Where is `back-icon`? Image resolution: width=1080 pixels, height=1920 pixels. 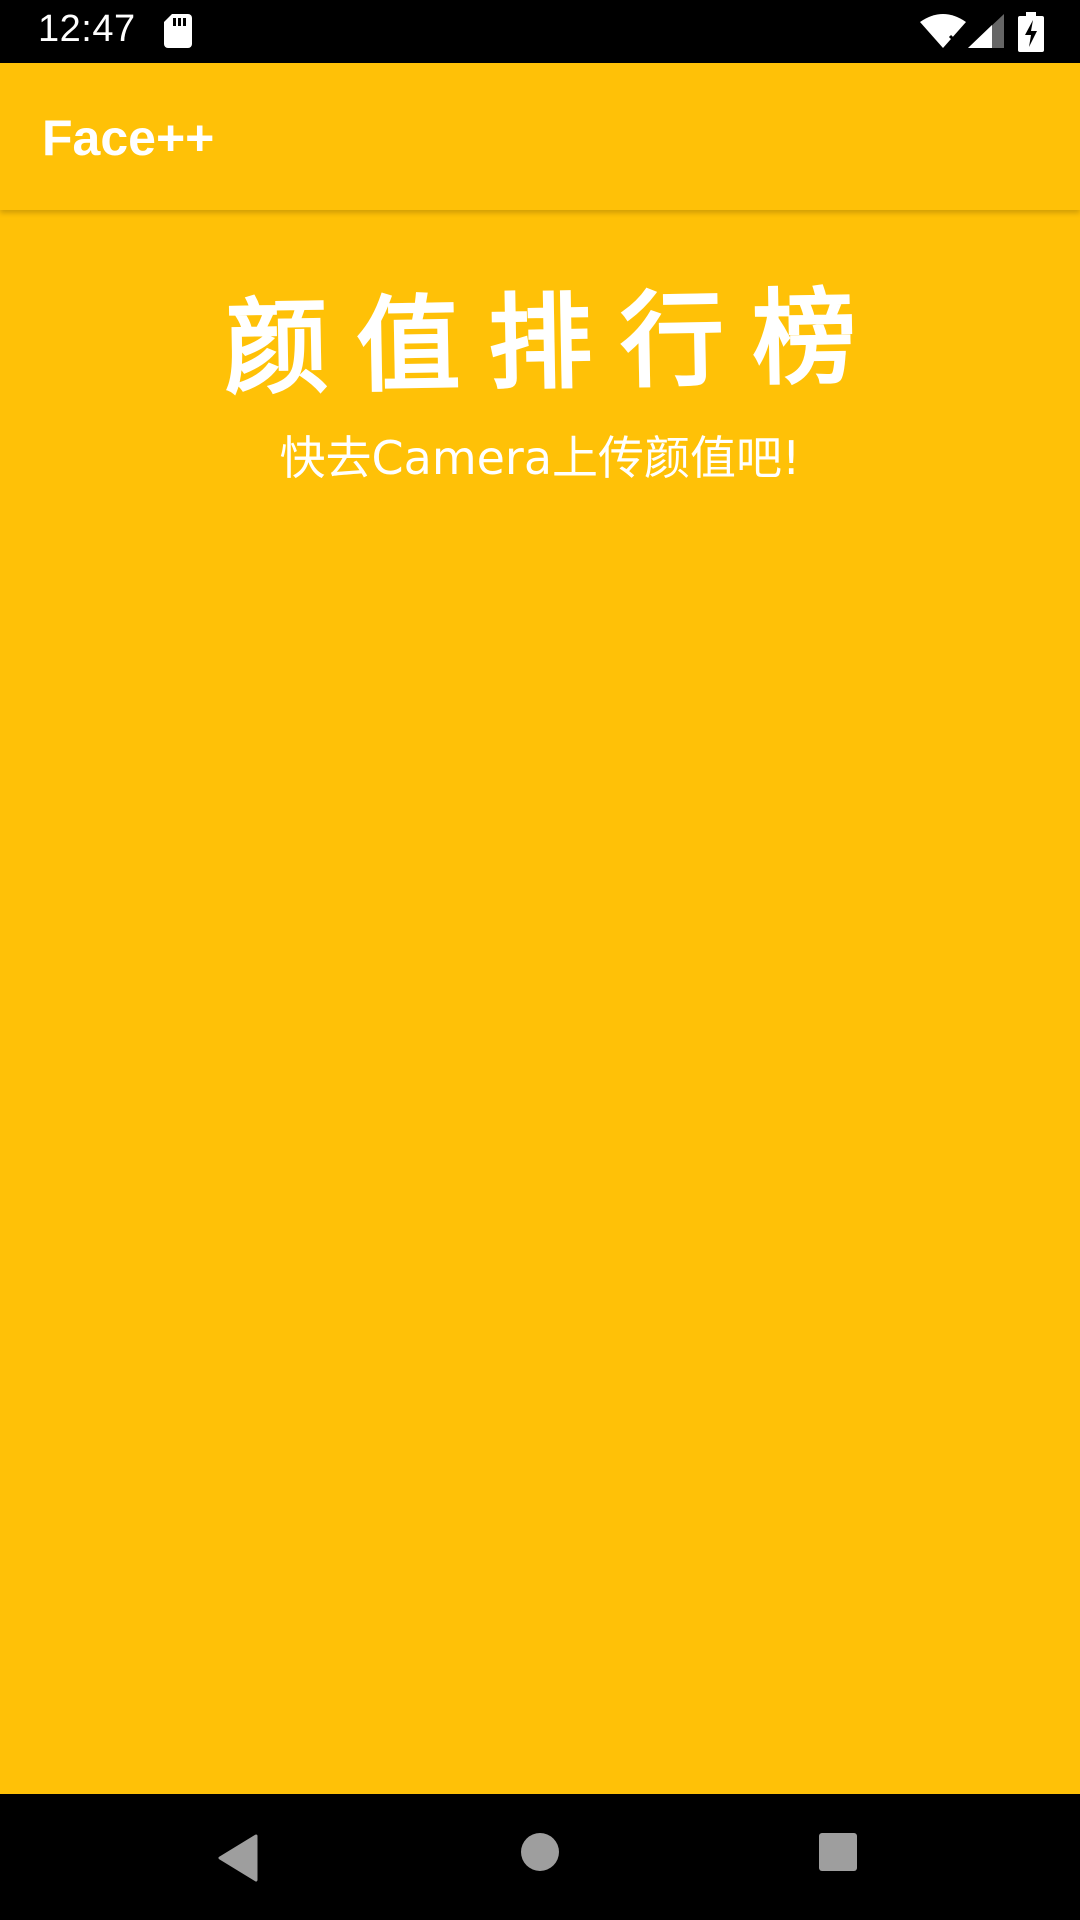 back-icon is located at coordinates (238, 1858).